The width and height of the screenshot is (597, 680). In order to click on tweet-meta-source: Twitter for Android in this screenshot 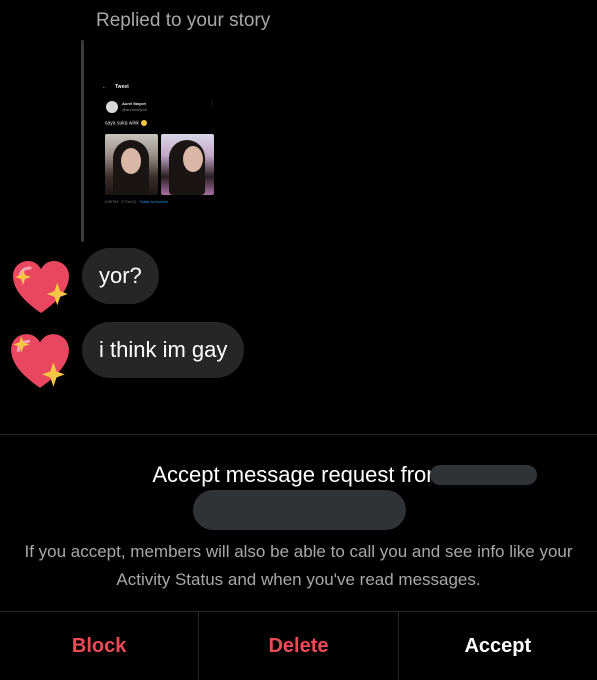, I will do `click(153, 202)`.